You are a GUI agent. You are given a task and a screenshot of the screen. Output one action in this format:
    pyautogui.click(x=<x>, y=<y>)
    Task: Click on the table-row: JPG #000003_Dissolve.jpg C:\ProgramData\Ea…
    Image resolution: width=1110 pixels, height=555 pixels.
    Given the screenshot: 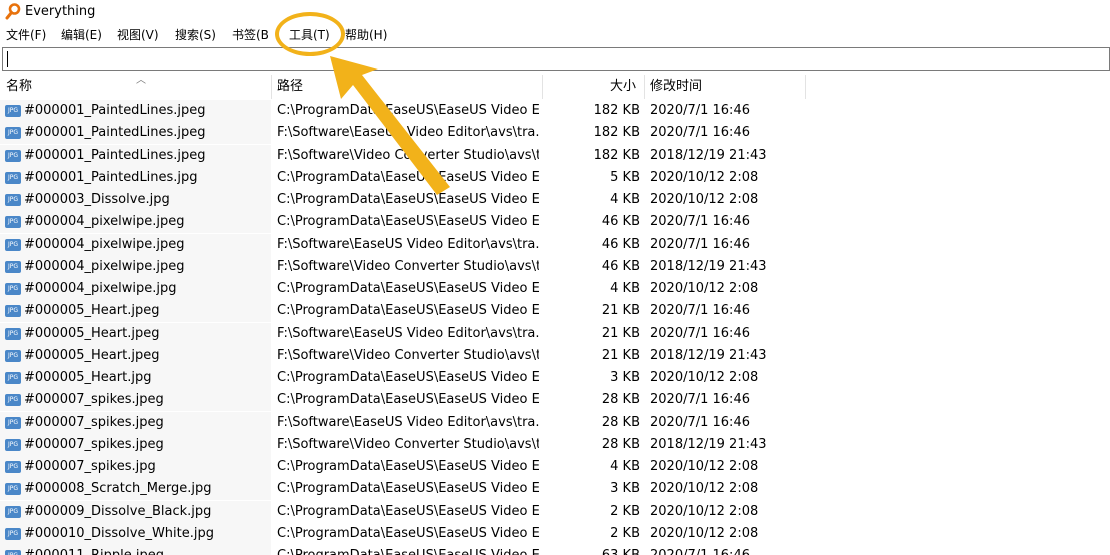 What is the action you would take?
    pyautogui.click(x=555, y=200)
    